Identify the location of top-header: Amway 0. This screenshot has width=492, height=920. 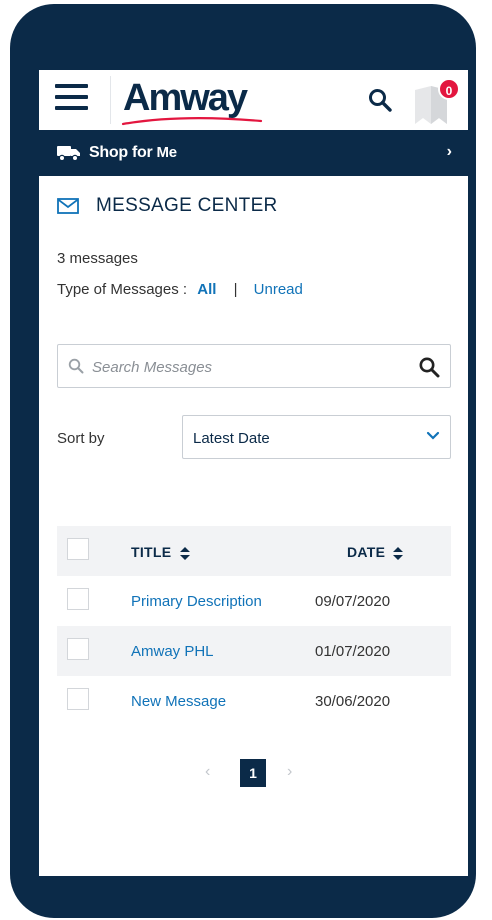
(253, 100).